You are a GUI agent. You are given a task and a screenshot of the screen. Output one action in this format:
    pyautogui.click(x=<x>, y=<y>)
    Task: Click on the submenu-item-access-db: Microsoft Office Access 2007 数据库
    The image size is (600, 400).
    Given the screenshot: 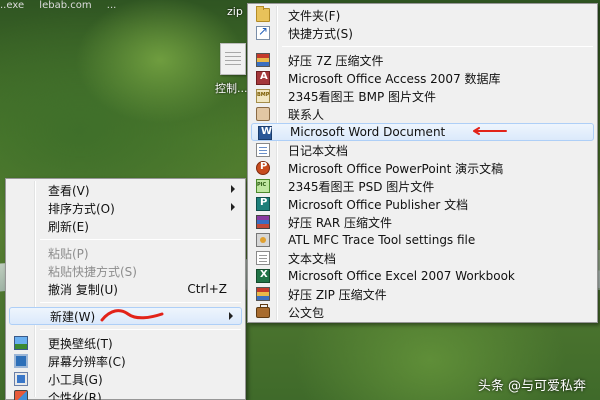 What is the action you would take?
    pyautogui.click(x=422, y=78)
    